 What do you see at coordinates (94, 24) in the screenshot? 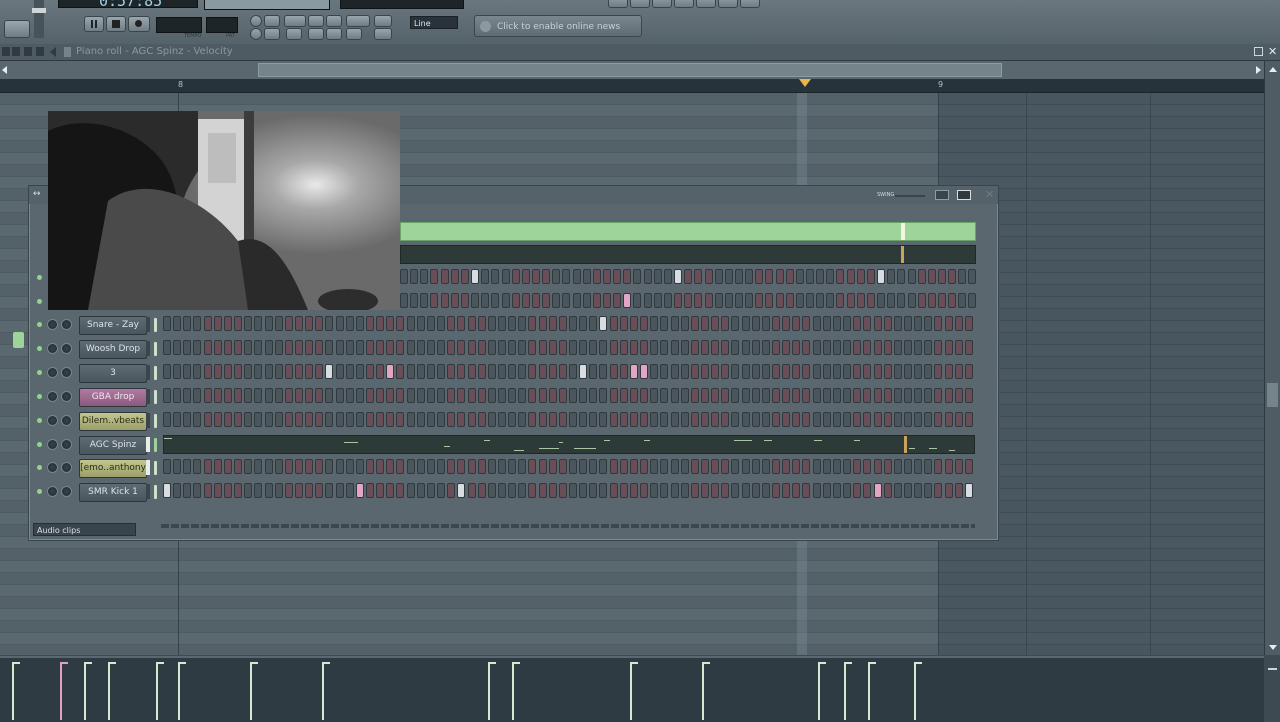
I see `pause-button` at bounding box center [94, 24].